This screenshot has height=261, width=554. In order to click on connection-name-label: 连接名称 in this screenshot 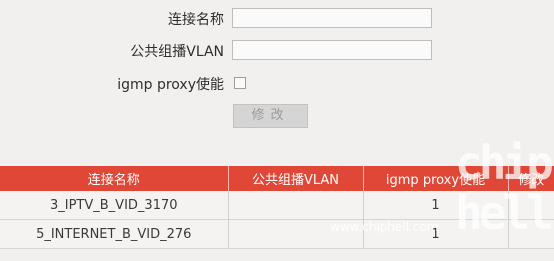, I will do `click(196, 20)`.